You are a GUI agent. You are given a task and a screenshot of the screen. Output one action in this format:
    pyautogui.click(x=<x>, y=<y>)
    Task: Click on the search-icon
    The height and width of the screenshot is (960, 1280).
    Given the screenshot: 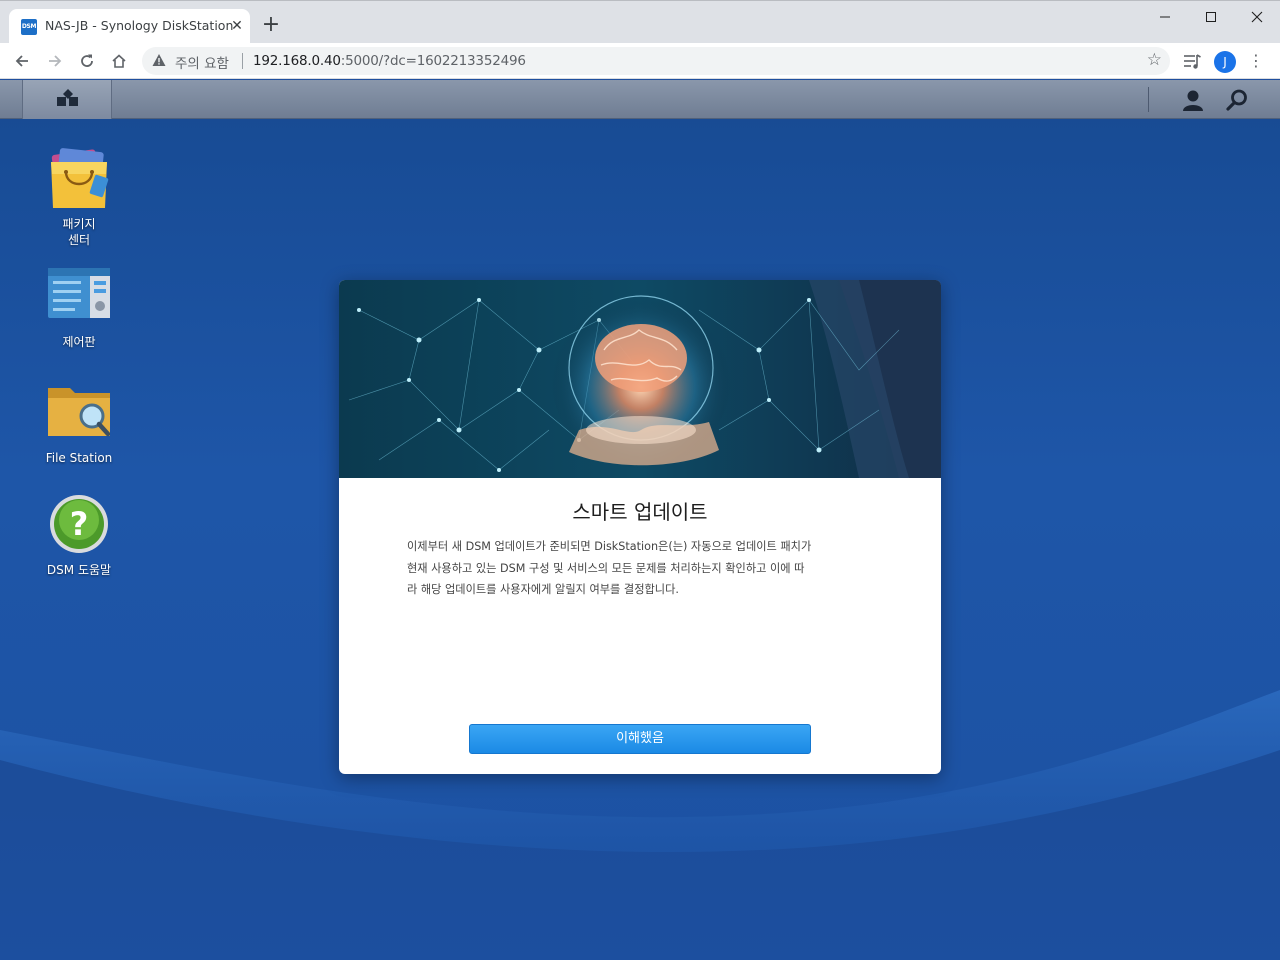 What is the action you would take?
    pyautogui.click(x=1237, y=100)
    